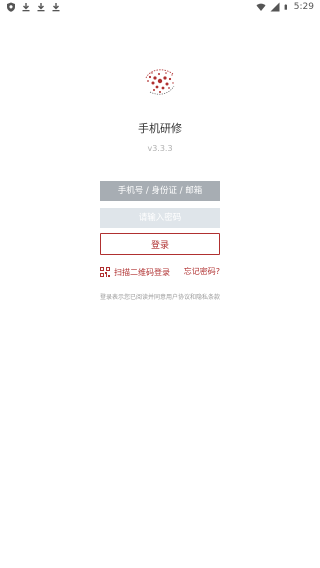 The image size is (320, 568). I want to click on app-title: 手机研修, so click(160, 128).